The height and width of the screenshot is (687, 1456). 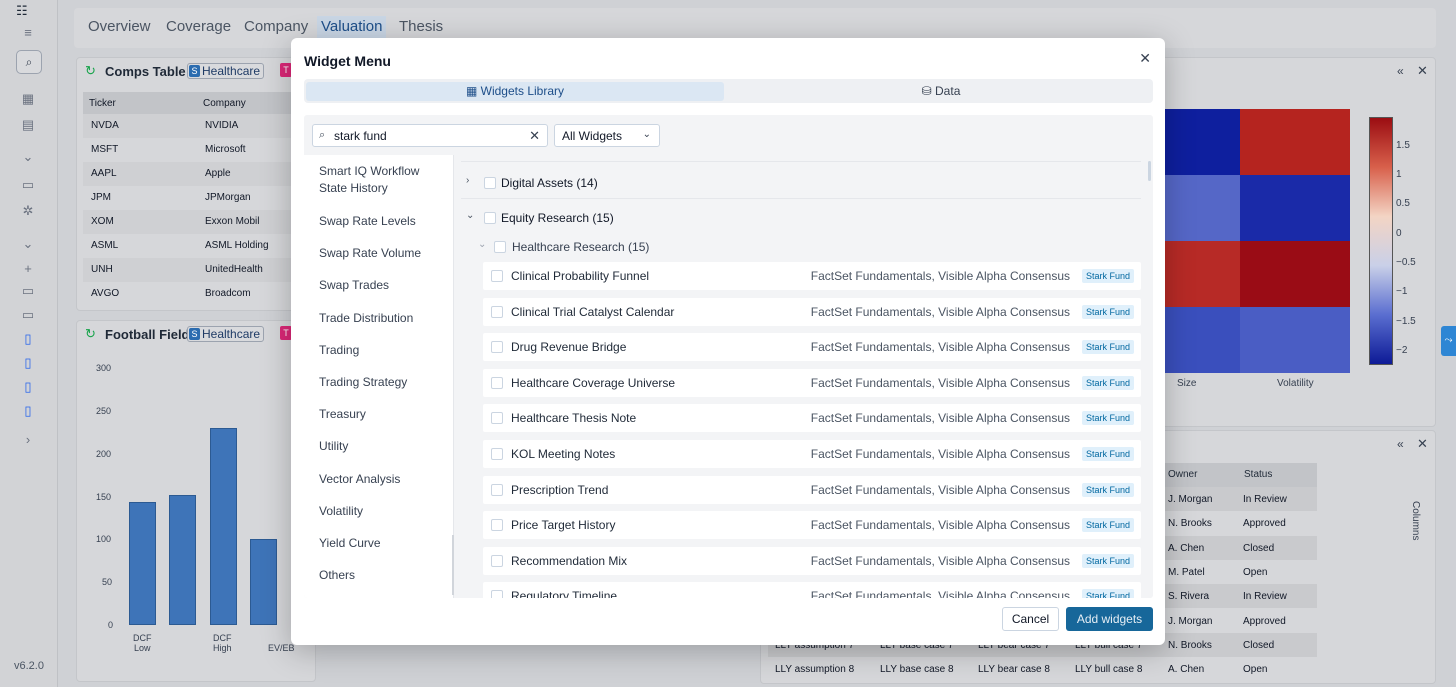 I want to click on table-row: UNH UnitedHealth, so click(x=198, y=270).